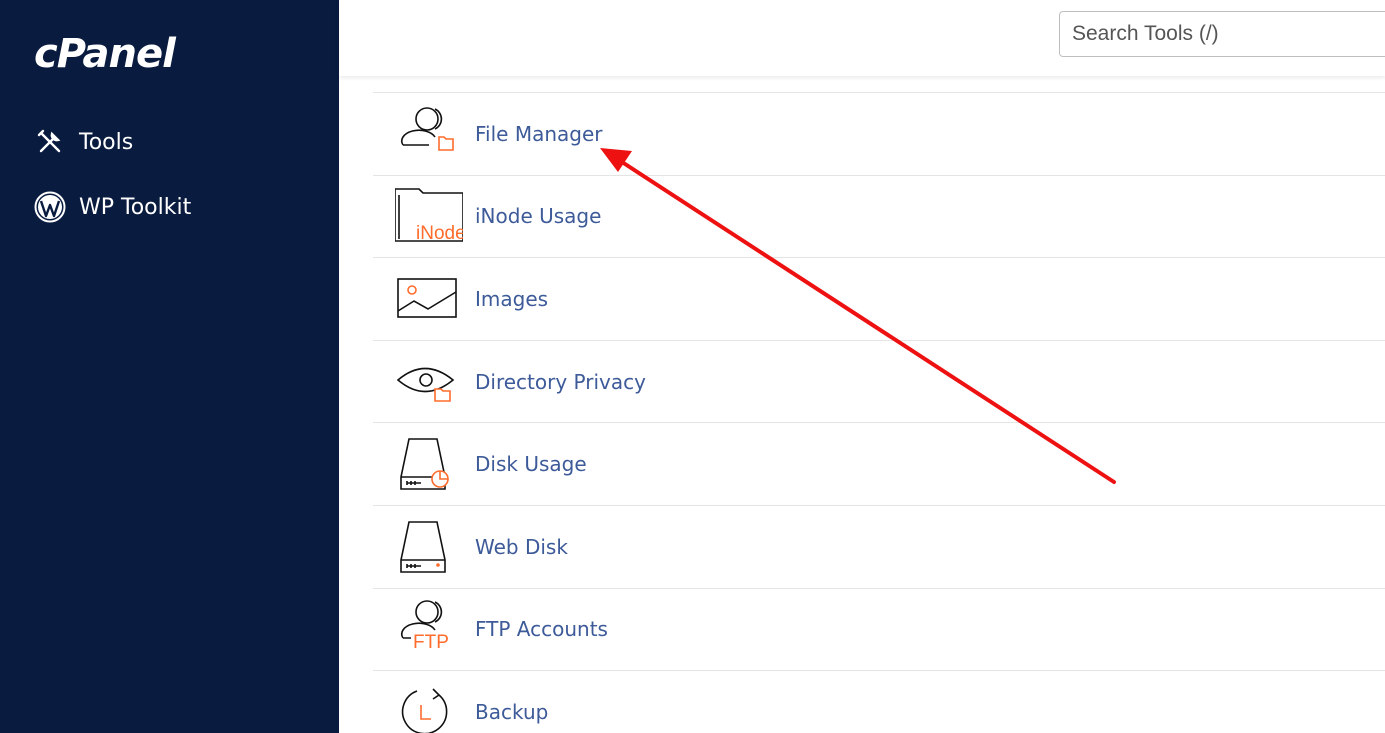  I want to click on sidebar-item-tools: Tools, so click(83, 142).